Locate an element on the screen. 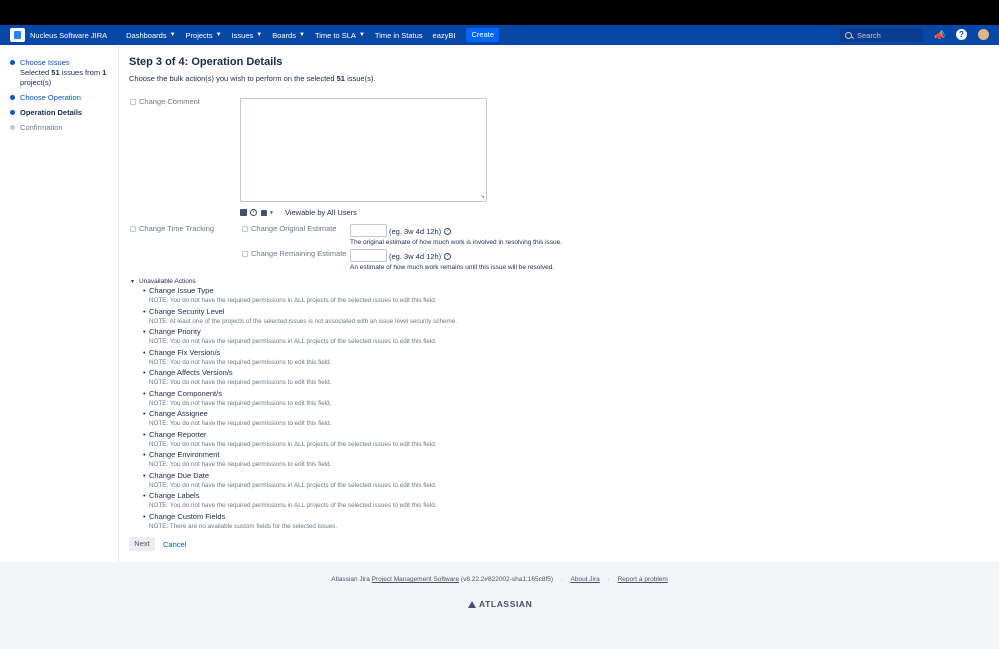 This screenshot has width=999, height=649. avatar is located at coordinates (983, 34).